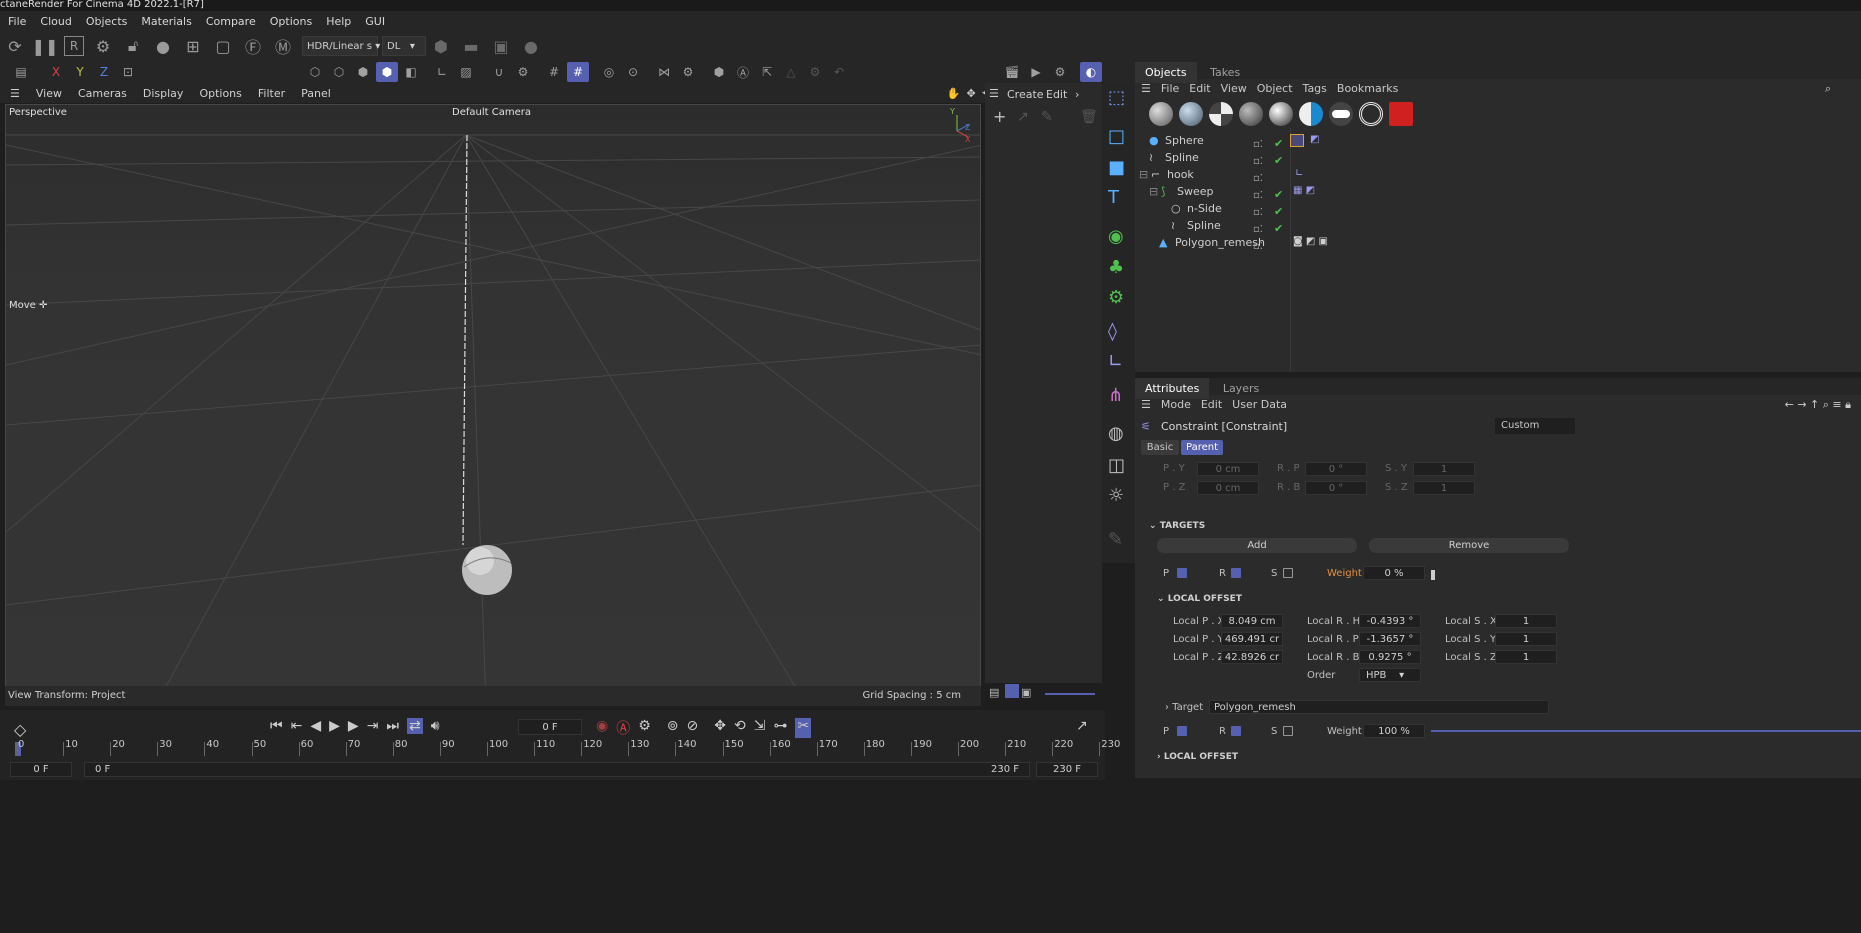 This screenshot has width=1861, height=933. Describe the element at coordinates (740, 728) in the screenshot. I see `rotation-key-icon: ⟲` at that location.